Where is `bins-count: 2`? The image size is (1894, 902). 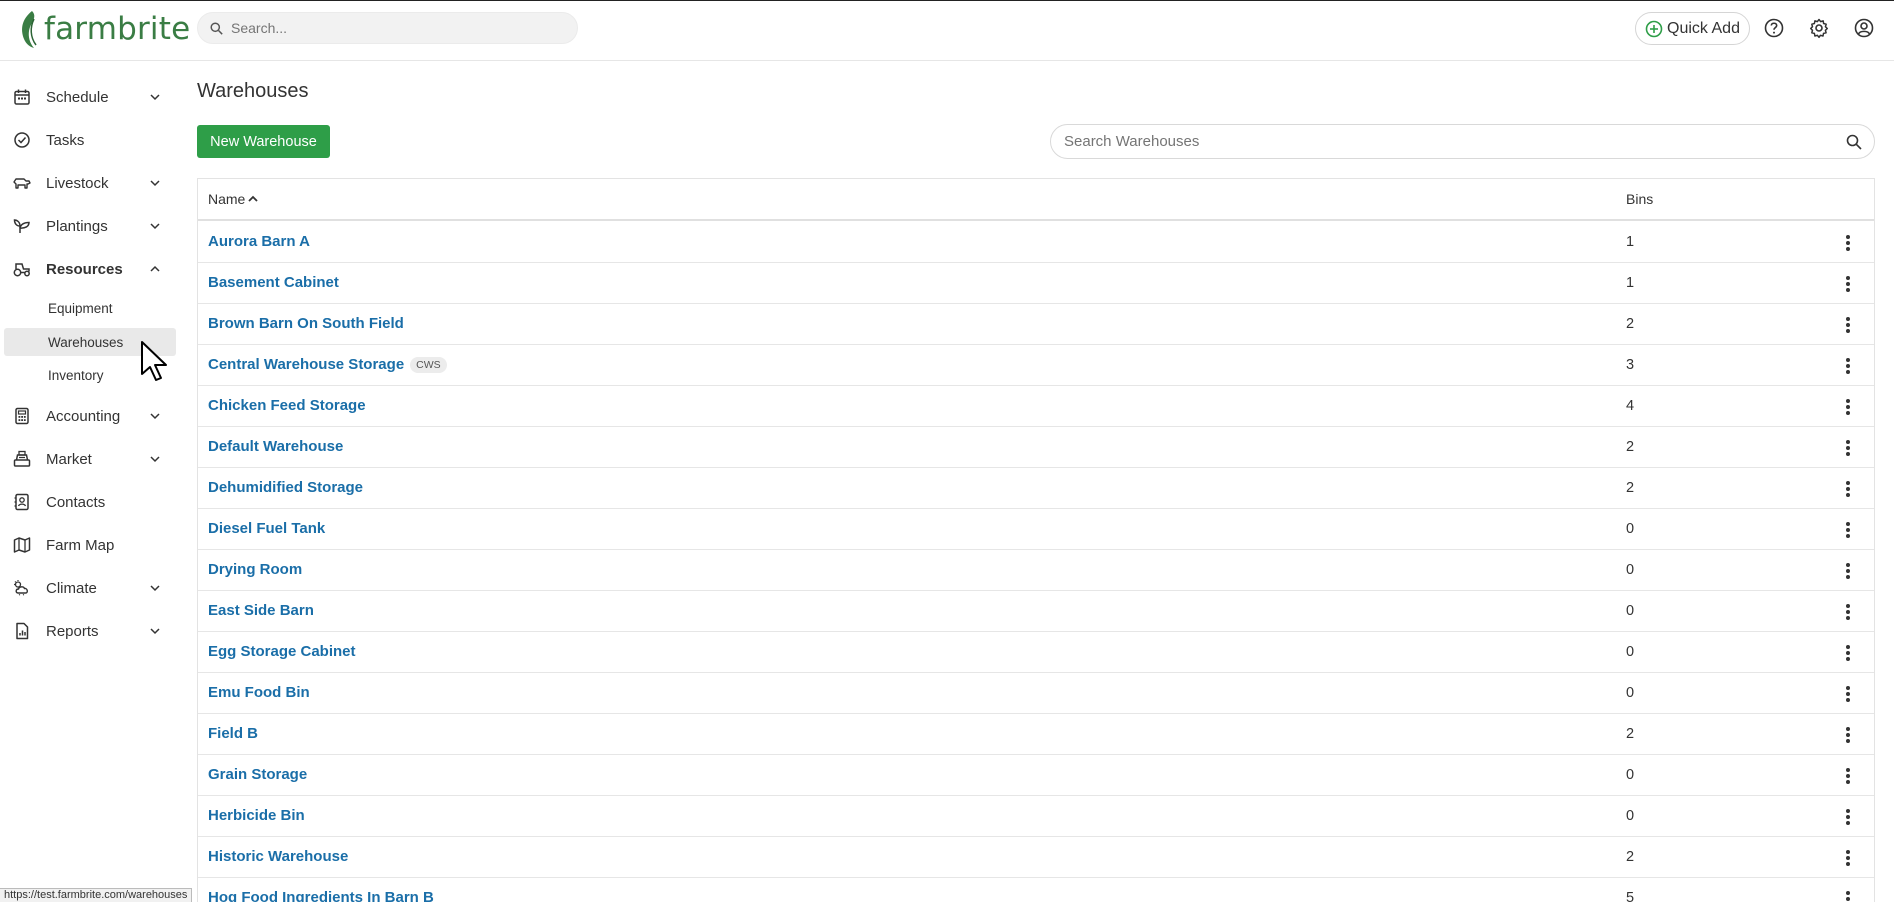
bins-count: 2 is located at coordinates (1630, 734).